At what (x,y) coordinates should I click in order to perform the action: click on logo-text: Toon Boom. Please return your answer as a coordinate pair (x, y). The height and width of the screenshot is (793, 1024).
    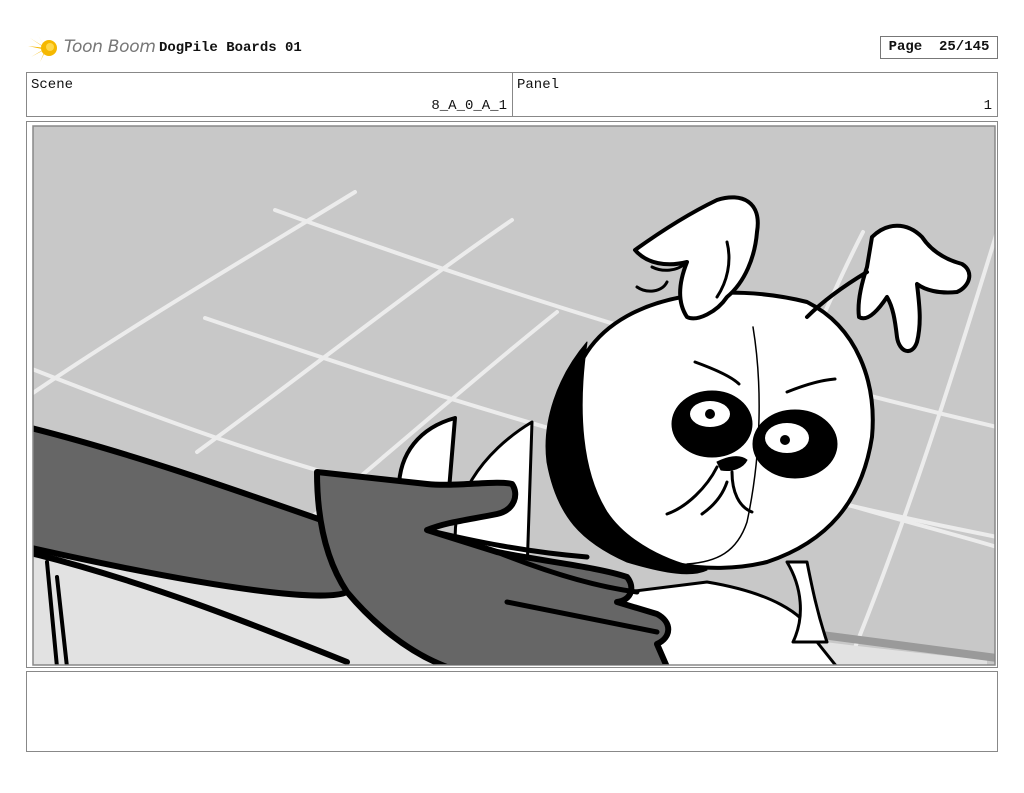
    Looking at the image, I should click on (110, 47).